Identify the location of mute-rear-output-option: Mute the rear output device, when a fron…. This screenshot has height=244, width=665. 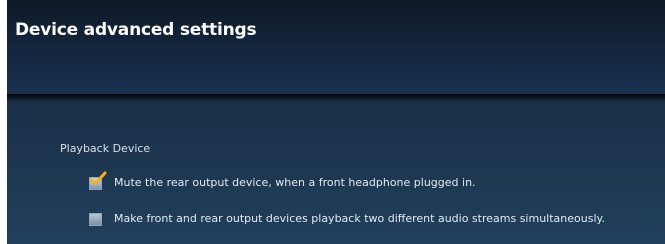
(282, 181).